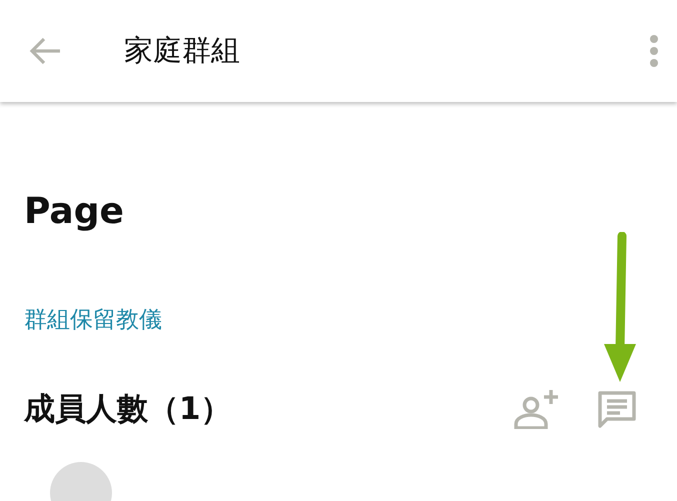 The width and height of the screenshot is (677, 501). Describe the element at coordinates (93, 320) in the screenshot. I see `group-link: 群組保留教儀` at that location.